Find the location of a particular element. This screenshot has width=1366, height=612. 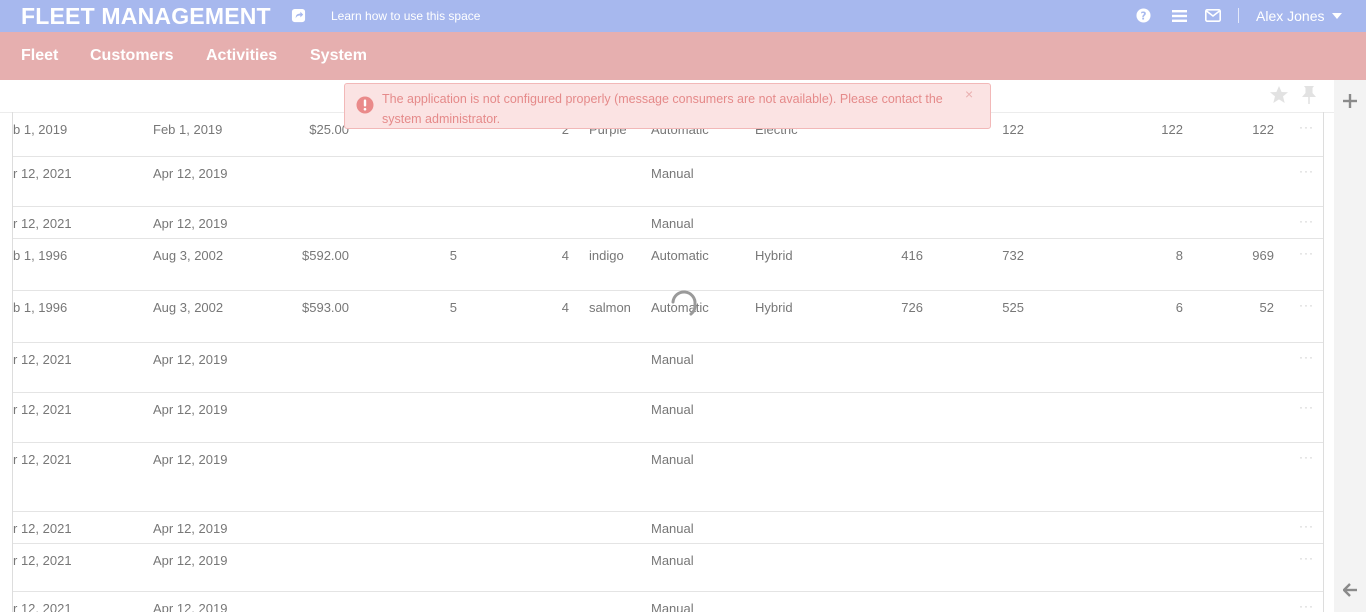

cell-date-2: Feb 1, 2019 is located at coordinates (188, 129).